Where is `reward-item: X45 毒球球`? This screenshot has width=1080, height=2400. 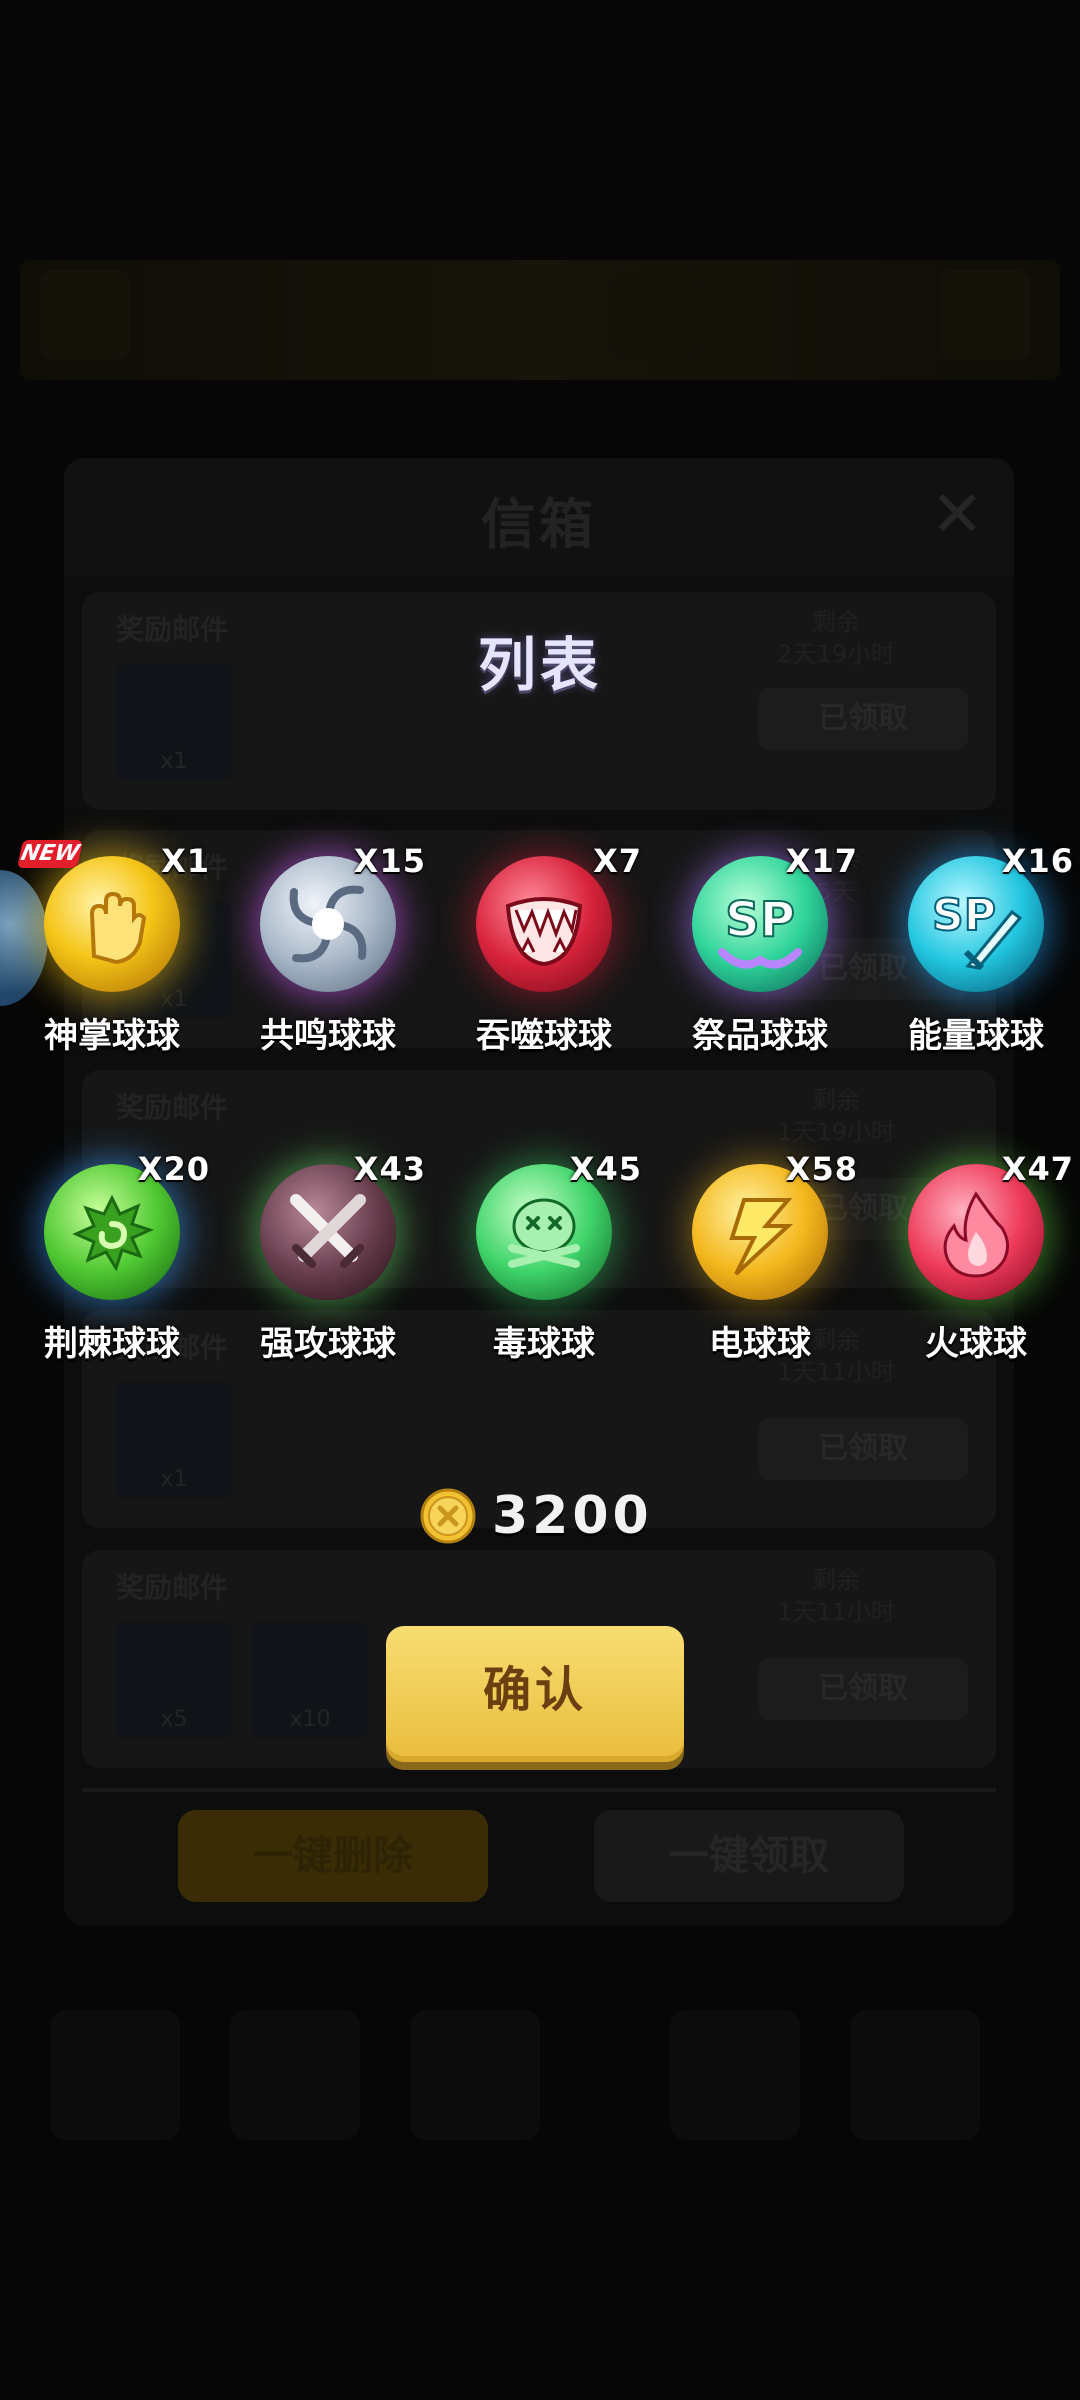
reward-item: X45 毒球球 is located at coordinates (544, 1280).